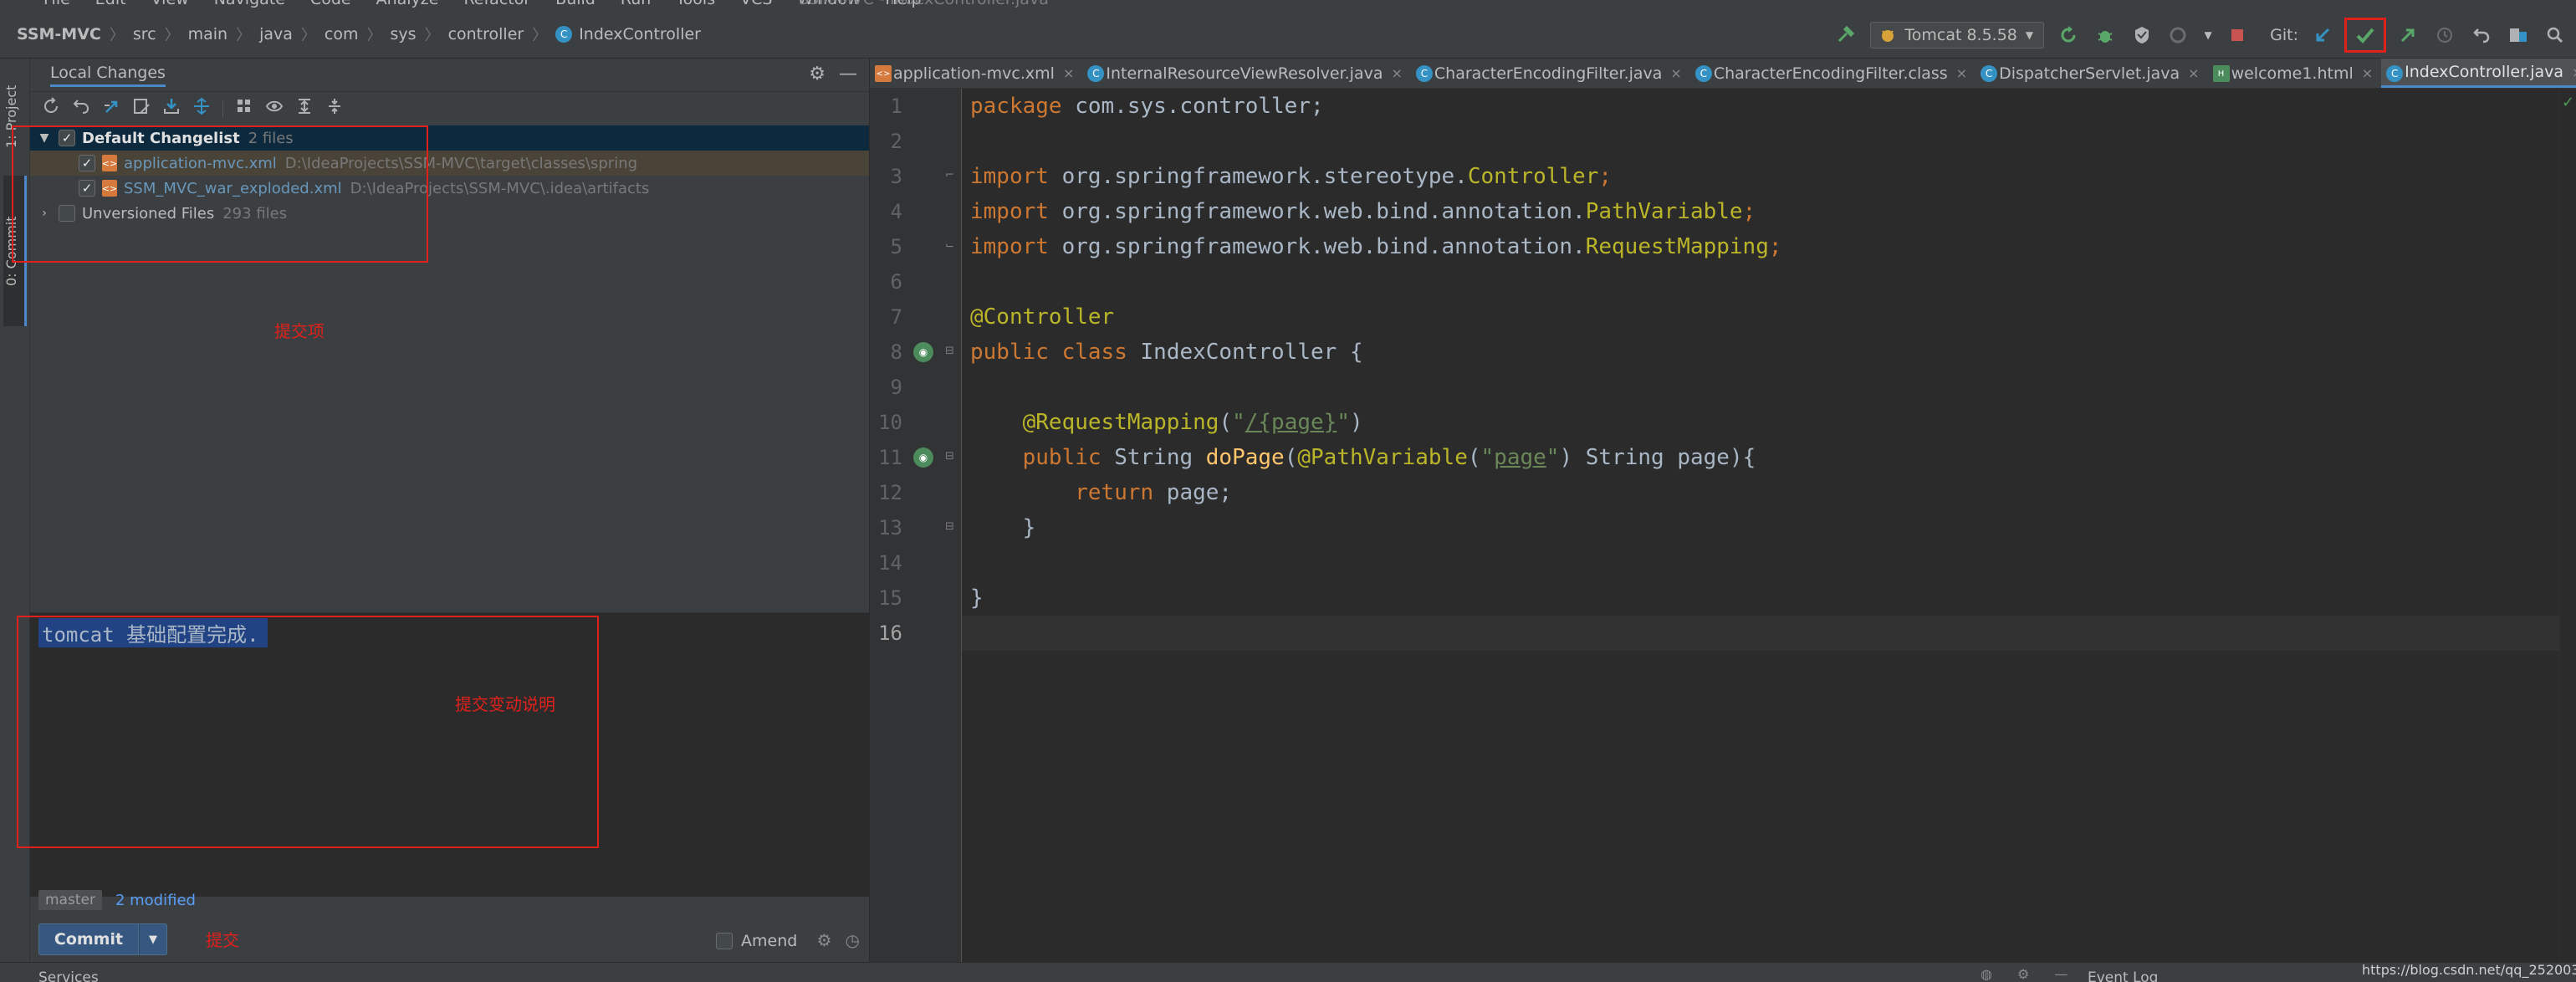 The width and height of the screenshot is (2576, 982). Describe the element at coordinates (951, 246) in the screenshot. I see `fold-marker-icon: ⌙` at that location.